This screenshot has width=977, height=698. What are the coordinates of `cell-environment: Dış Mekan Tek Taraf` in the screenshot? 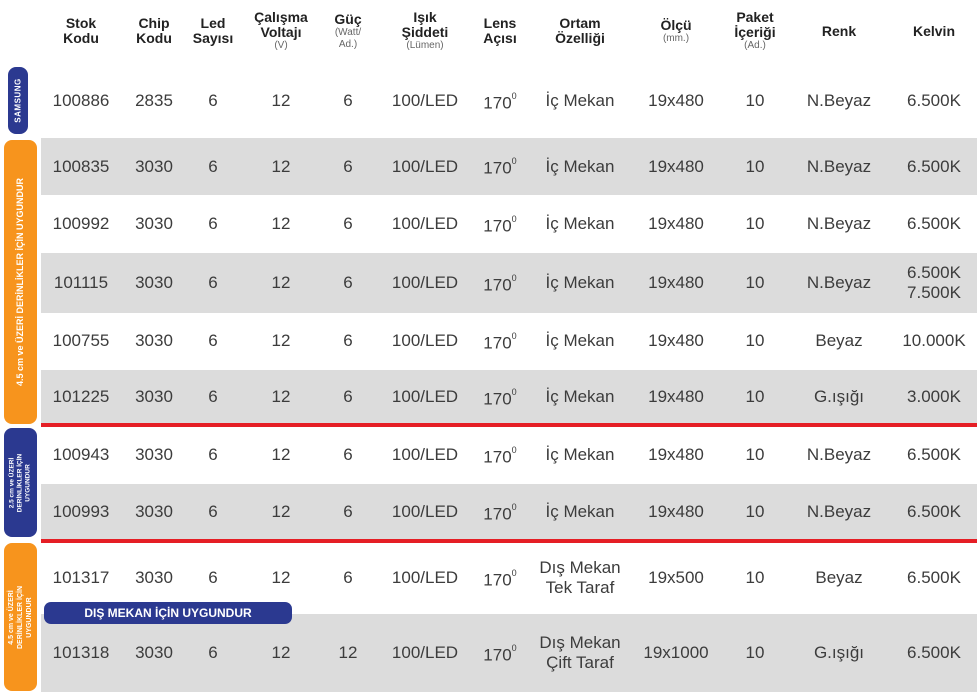 It's located at (580, 577).